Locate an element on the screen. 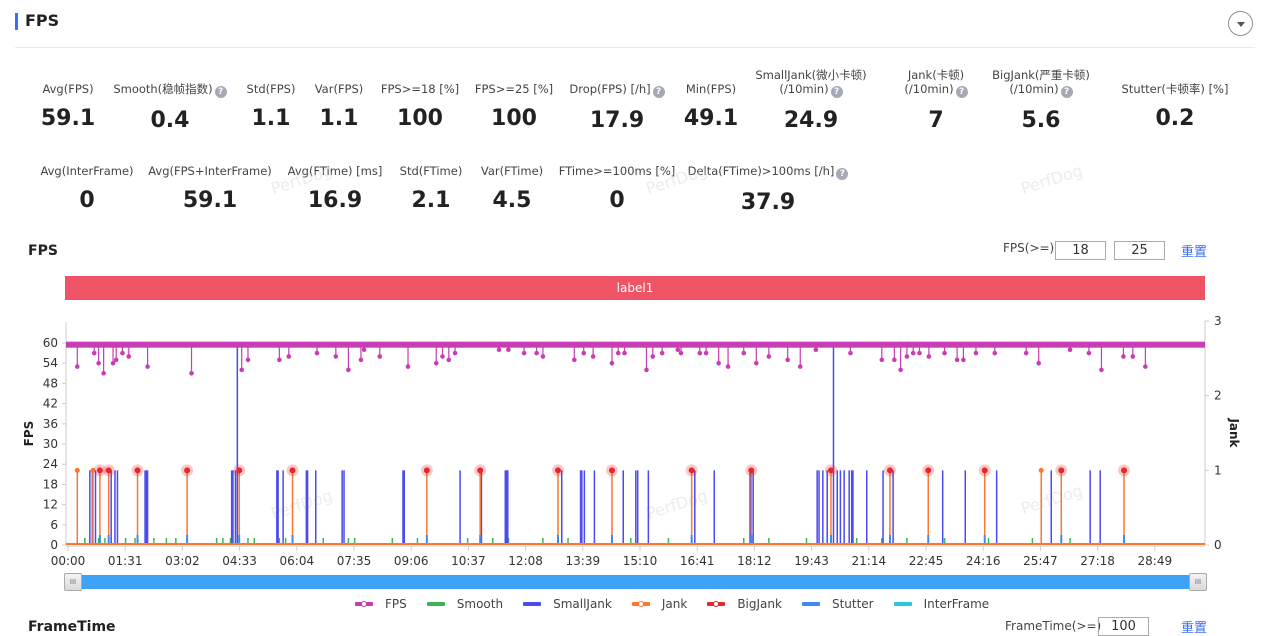 This screenshot has height=636, width=1269. label-bar: label1 is located at coordinates (635, 288).